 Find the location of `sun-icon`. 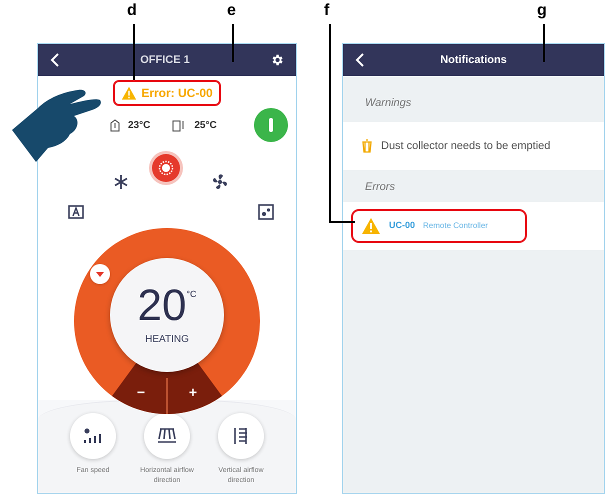

sun-icon is located at coordinates (166, 168).